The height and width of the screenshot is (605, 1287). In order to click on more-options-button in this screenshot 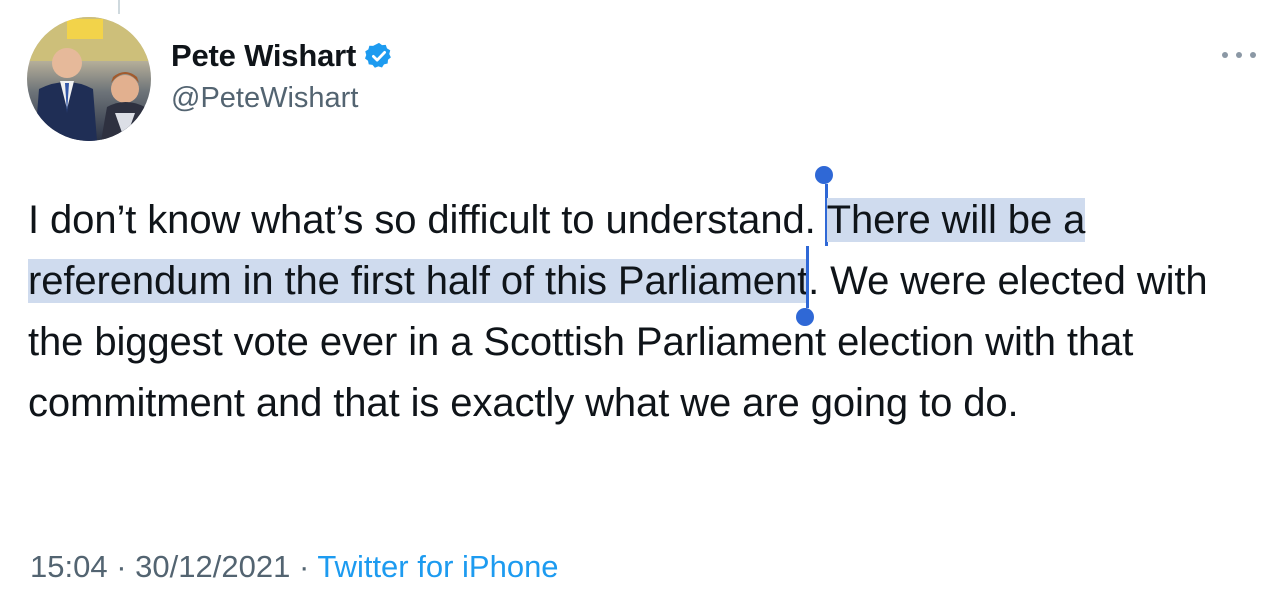, I will do `click(1239, 55)`.